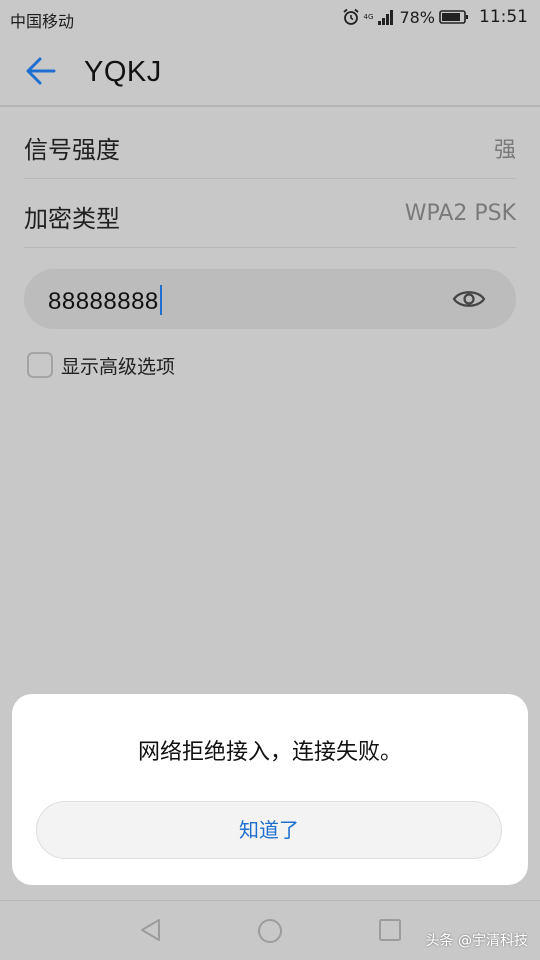  What do you see at coordinates (504, 150) in the screenshot?
I see `signal-strength-value: 强` at bounding box center [504, 150].